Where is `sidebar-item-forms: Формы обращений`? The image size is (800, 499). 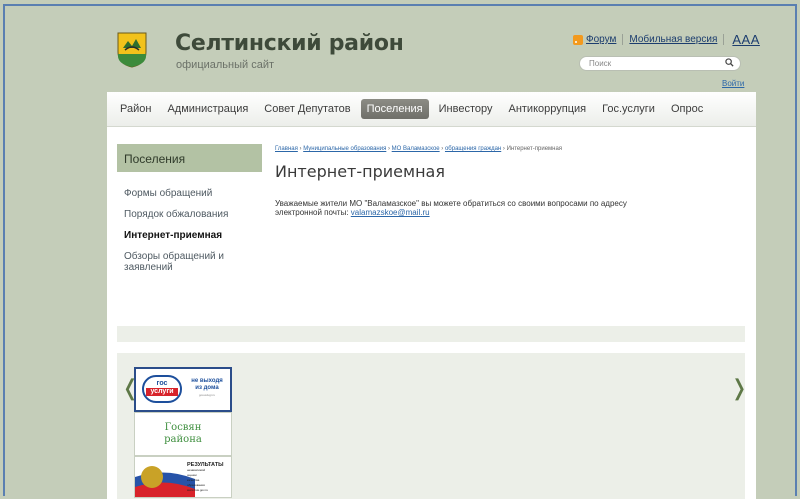 sidebar-item-forms: Формы обращений is located at coordinates (179, 193).